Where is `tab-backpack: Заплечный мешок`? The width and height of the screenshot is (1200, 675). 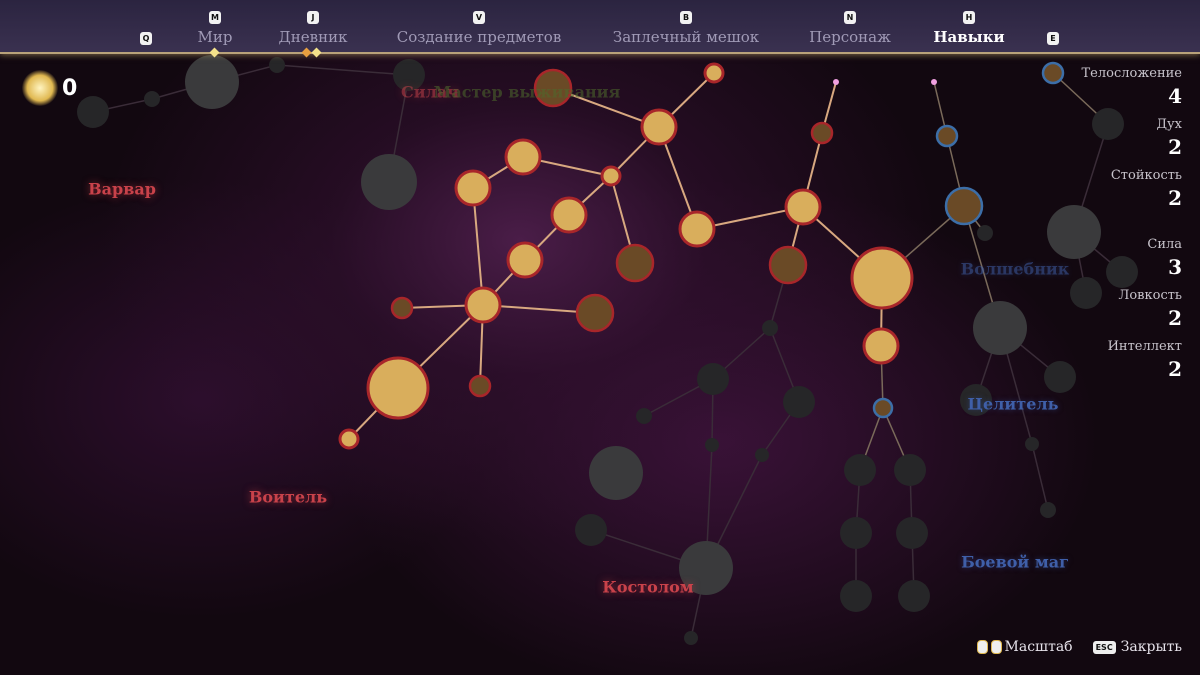
tab-backpack: Заплечный мешок is located at coordinates (686, 37).